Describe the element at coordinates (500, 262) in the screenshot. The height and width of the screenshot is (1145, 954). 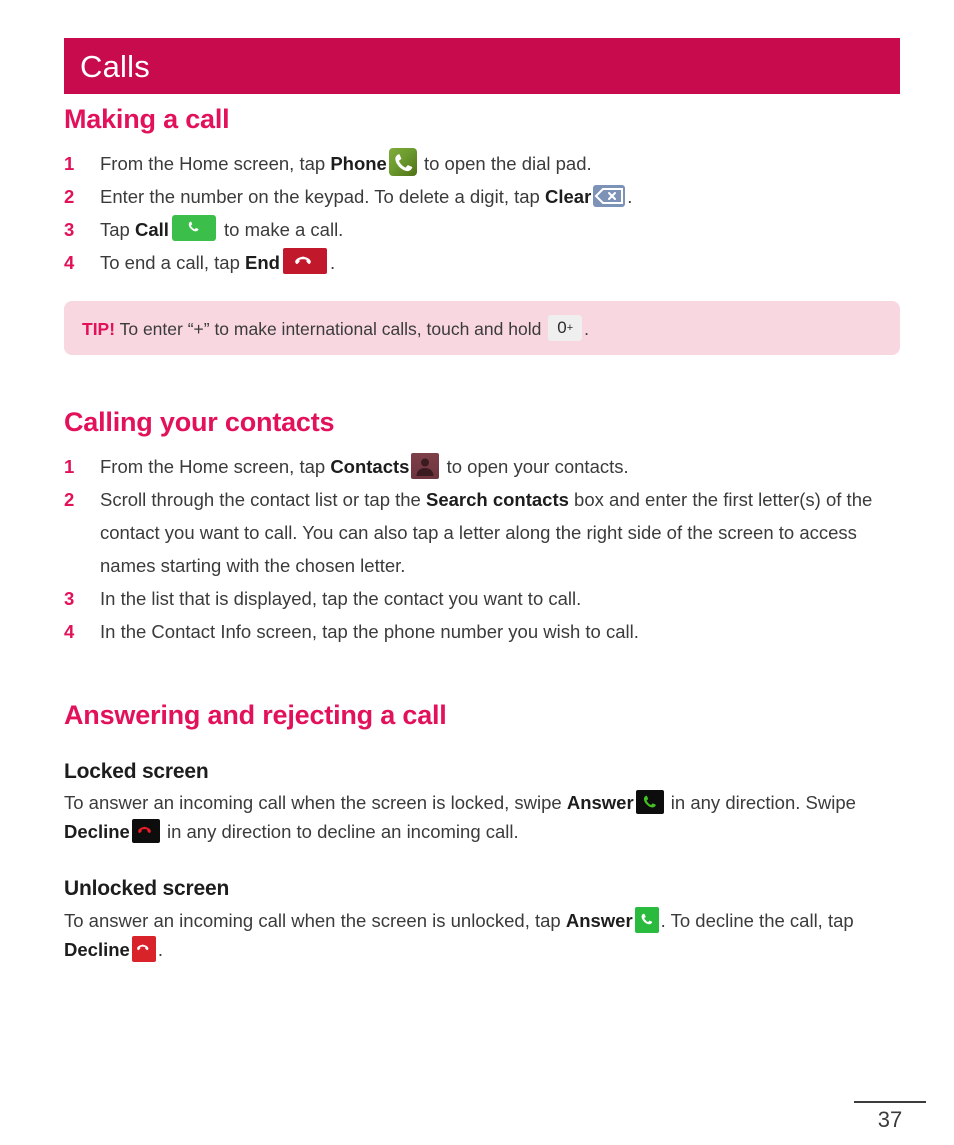
I see `step-text: To end a call, tap End.` at that location.